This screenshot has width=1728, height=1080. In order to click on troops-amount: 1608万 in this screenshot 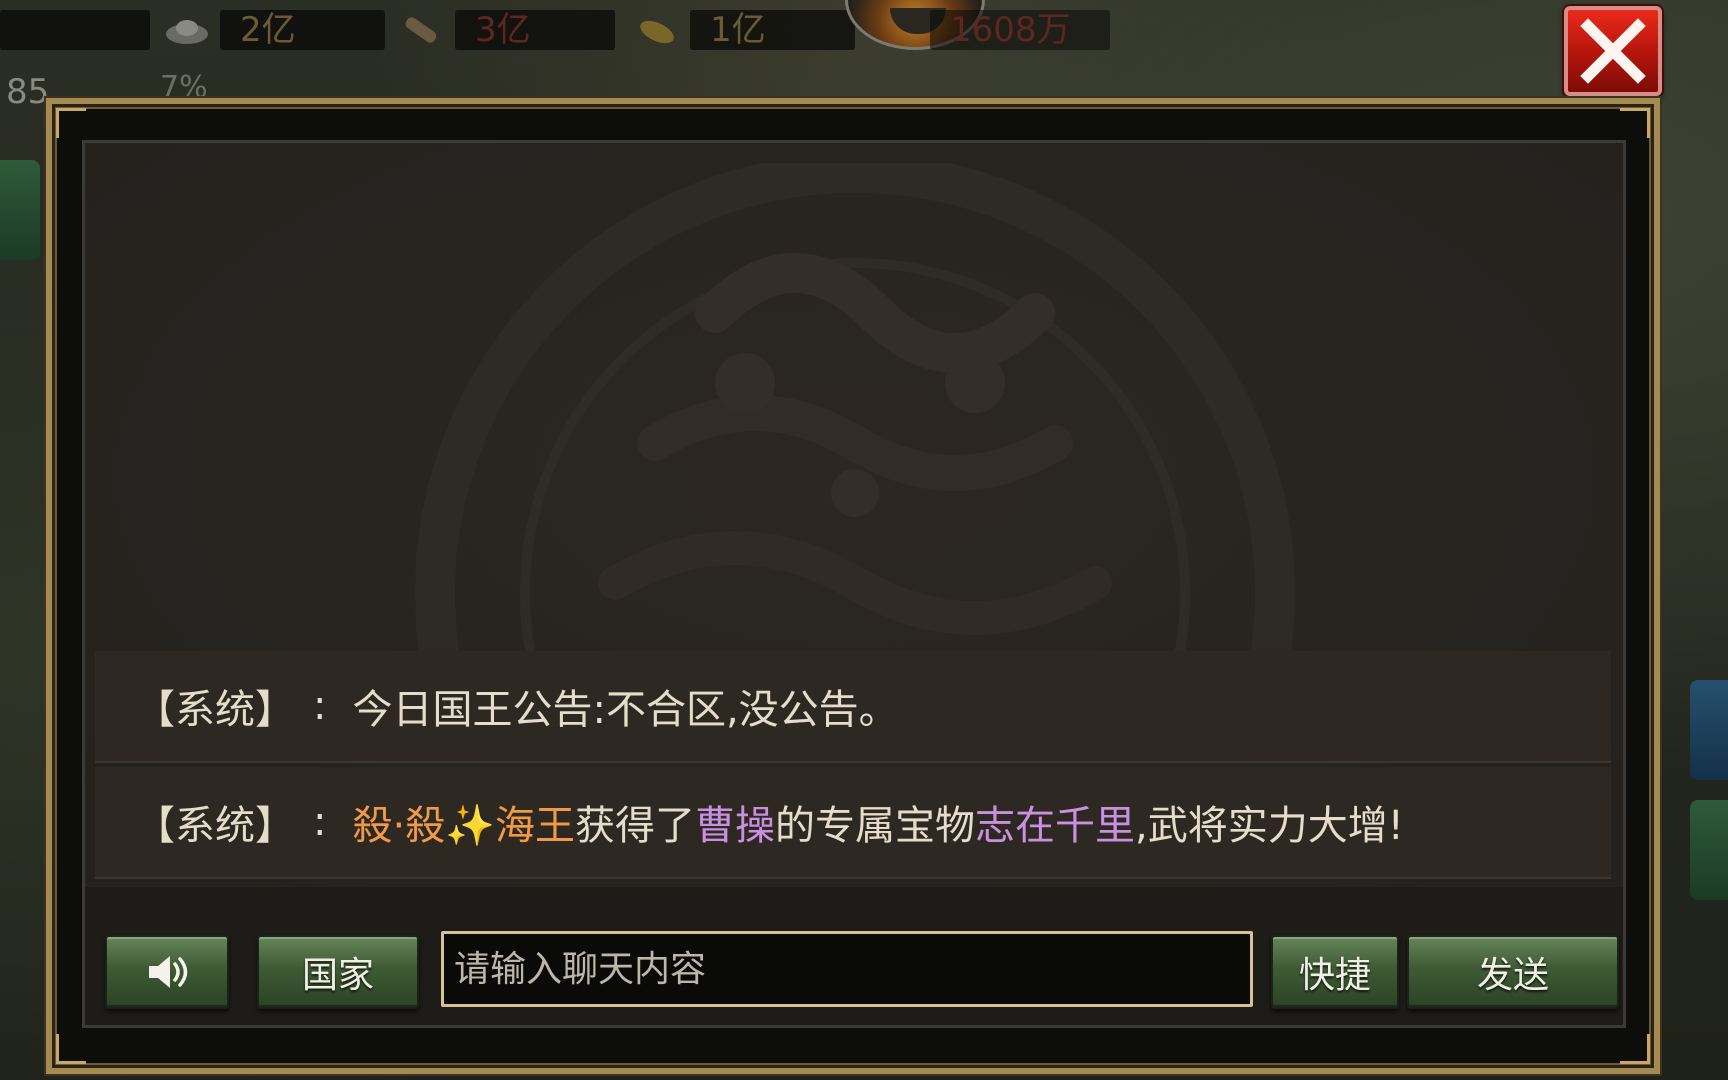, I will do `click(1020, 30)`.